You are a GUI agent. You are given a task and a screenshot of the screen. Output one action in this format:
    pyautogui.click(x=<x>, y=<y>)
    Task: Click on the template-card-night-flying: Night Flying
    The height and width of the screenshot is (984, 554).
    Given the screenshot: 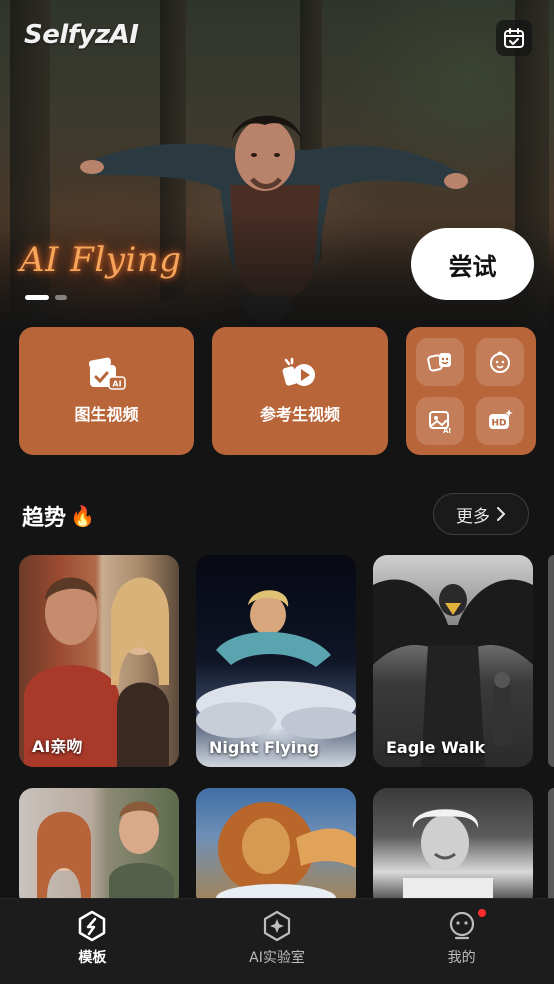 What is the action you would take?
    pyautogui.click(x=276, y=661)
    